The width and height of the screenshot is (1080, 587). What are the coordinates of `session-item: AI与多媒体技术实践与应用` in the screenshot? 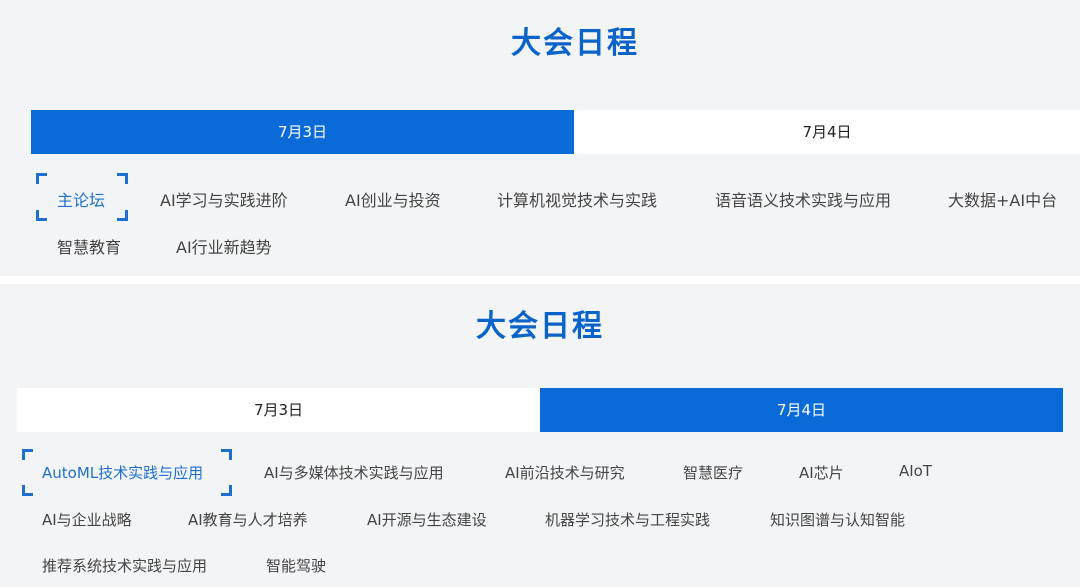 It's located at (354, 472).